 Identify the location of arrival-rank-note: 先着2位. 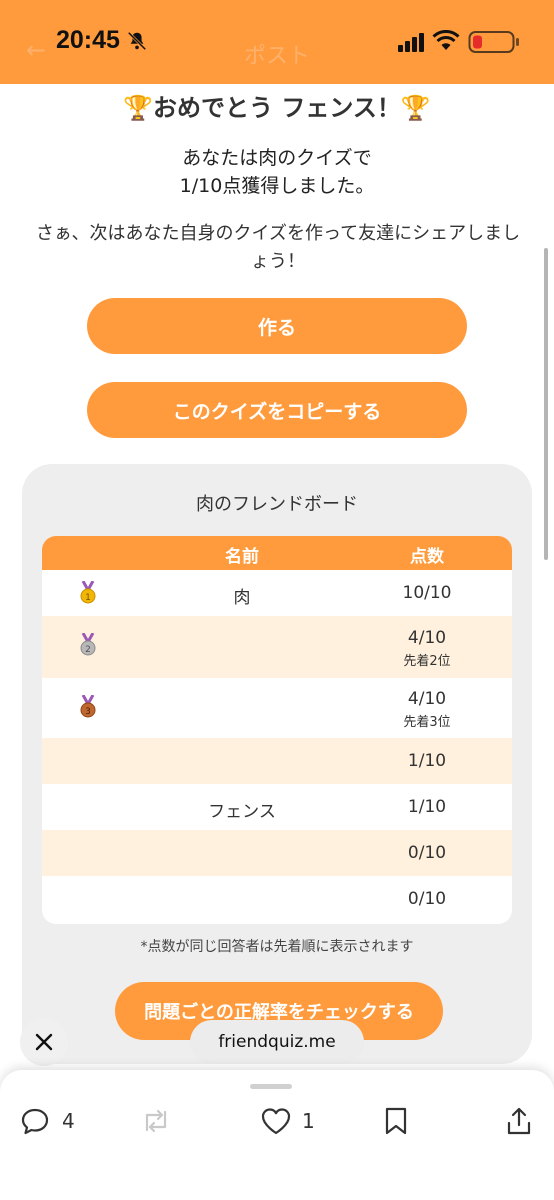
(427, 661).